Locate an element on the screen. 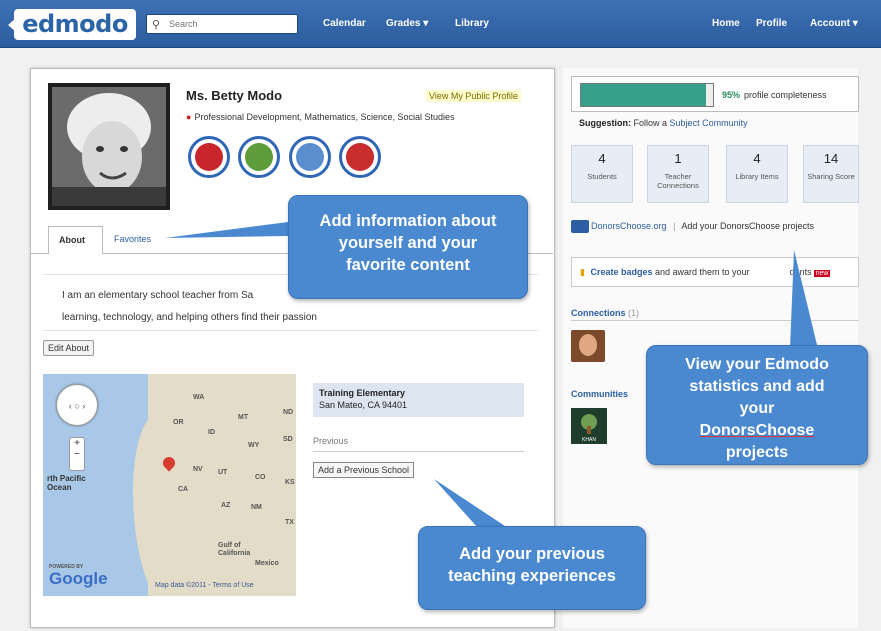 Image resolution: width=881 pixels, height=631 pixels. arrow-info is located at coordinates (226, 230).